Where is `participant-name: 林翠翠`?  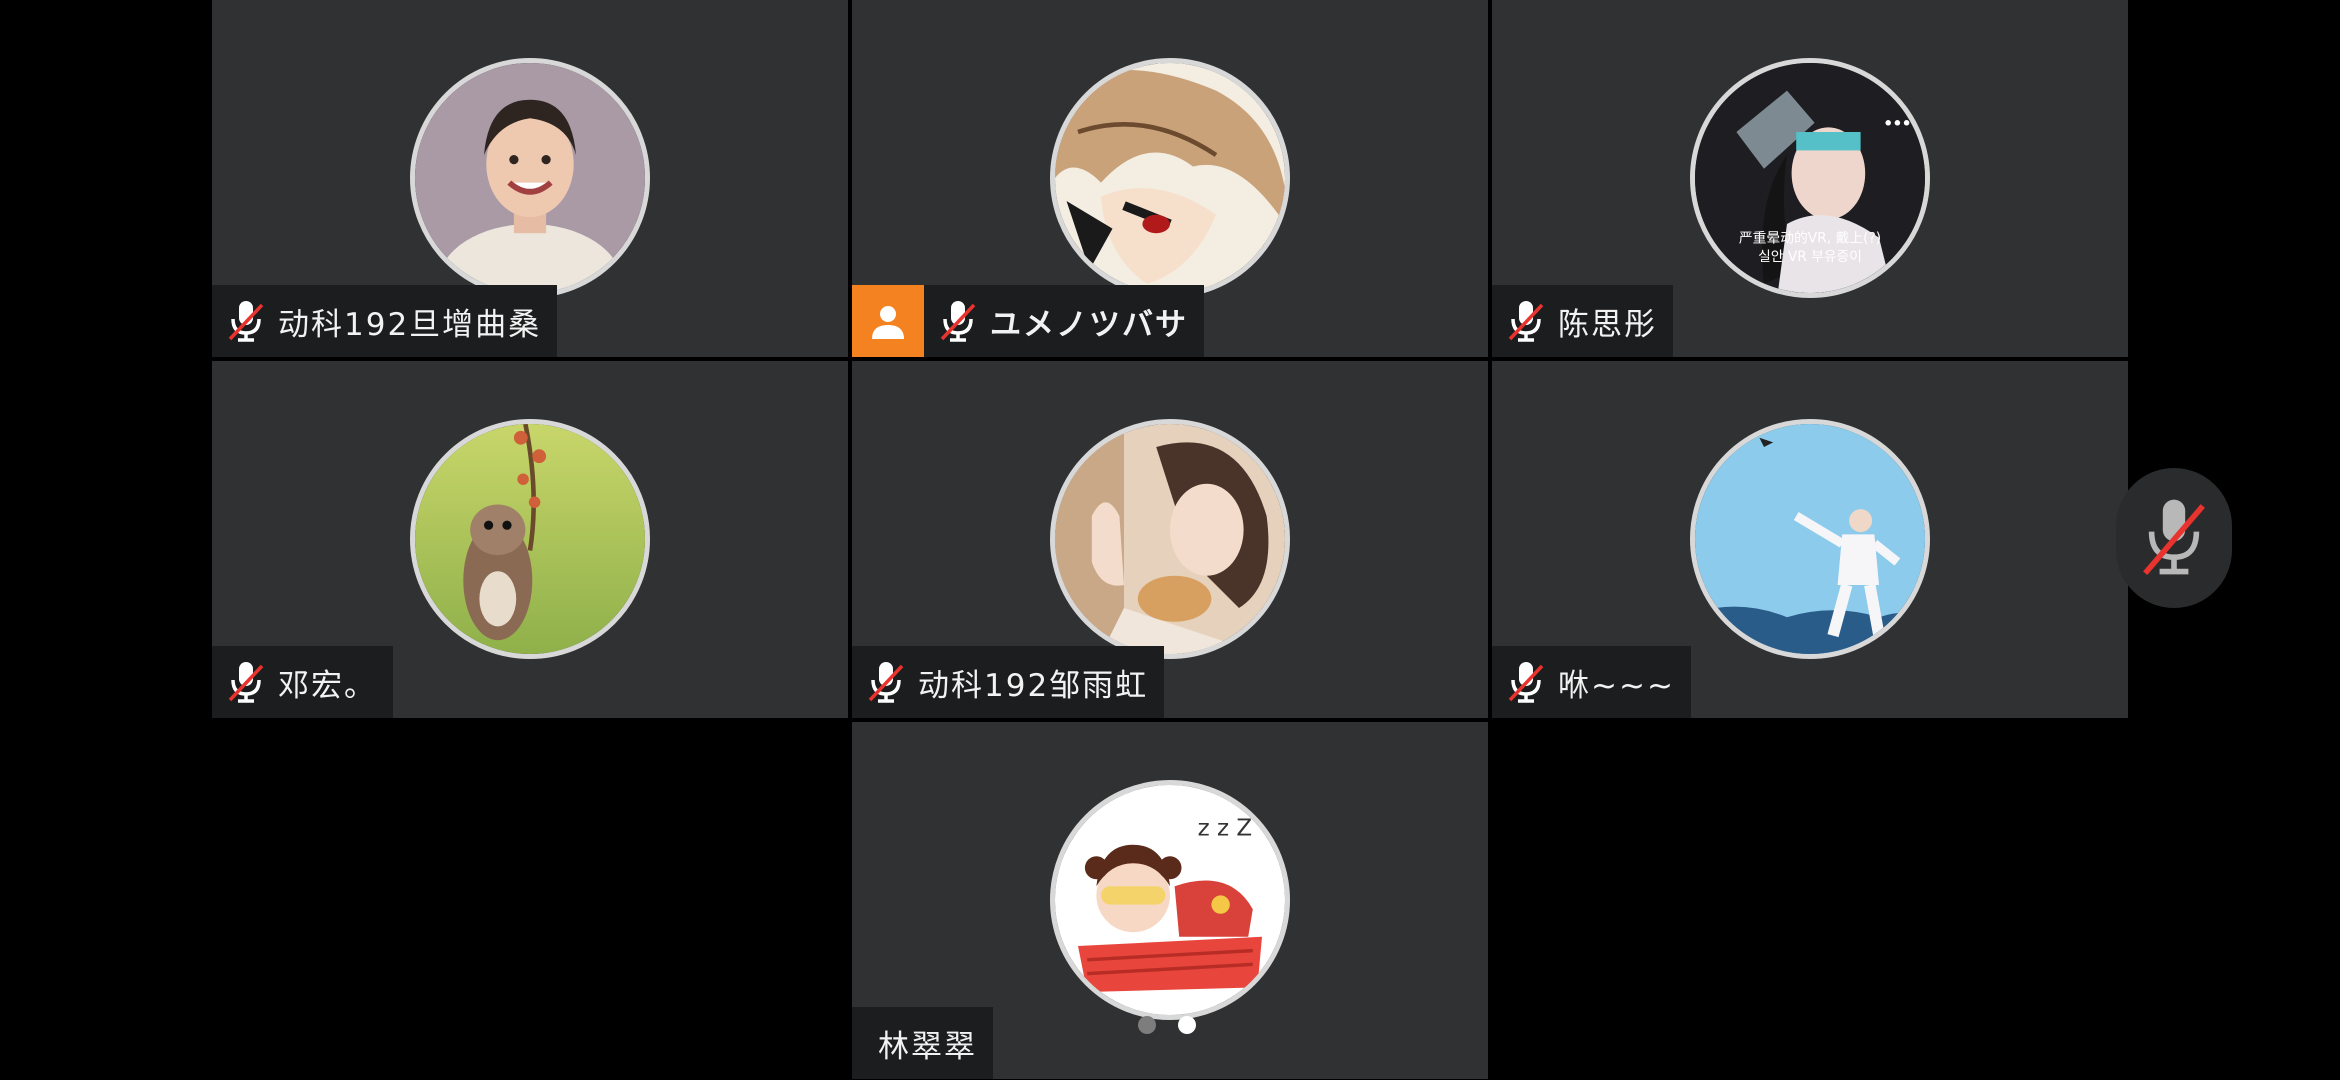
participant-name: 林翠翠 is located at coordinates (927, 1046).